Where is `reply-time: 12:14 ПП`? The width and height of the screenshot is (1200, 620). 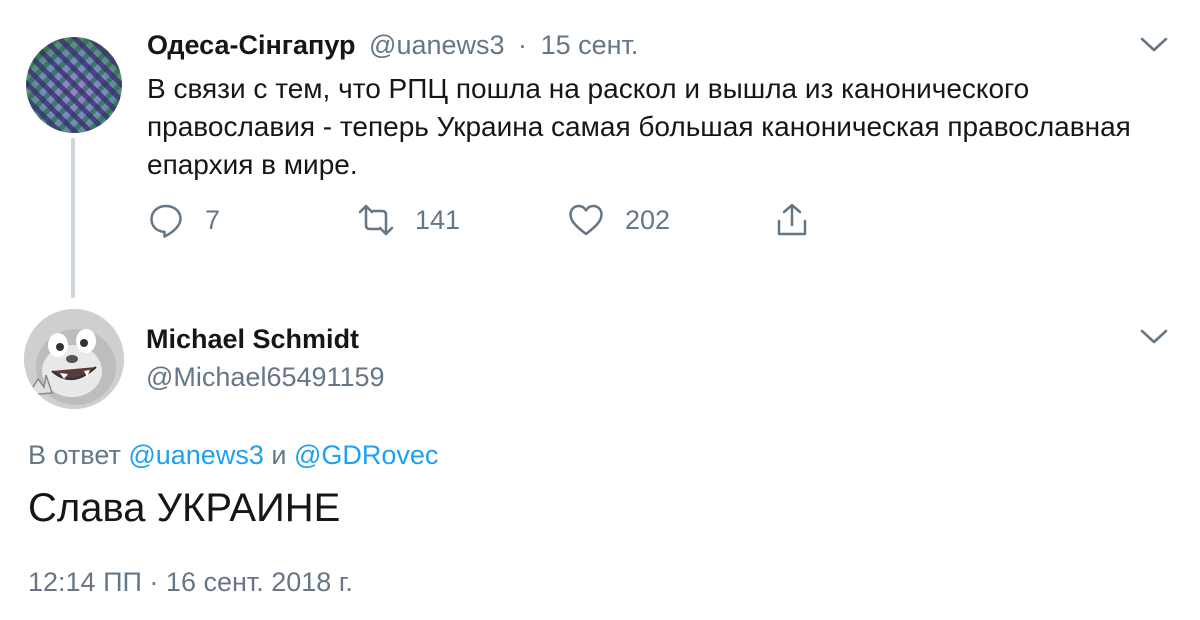 reply-time: 12:14 ПП is located at coordinates (85, 582).